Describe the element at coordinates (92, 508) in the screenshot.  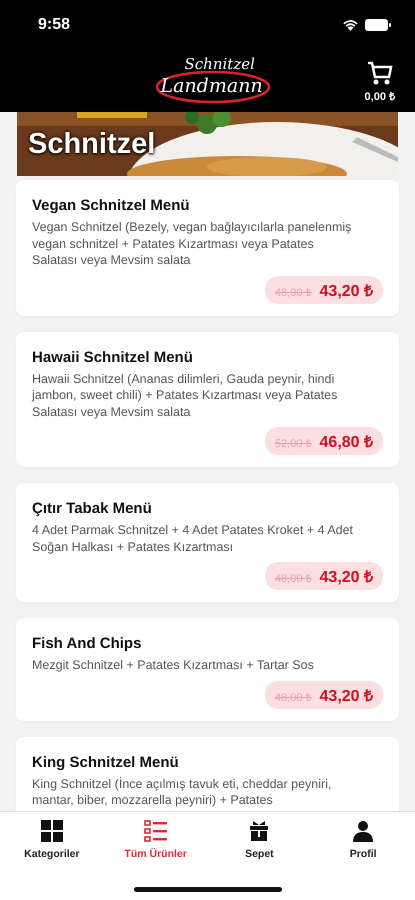
I see `product-name: Çıtır Tabak Menü` at that location.